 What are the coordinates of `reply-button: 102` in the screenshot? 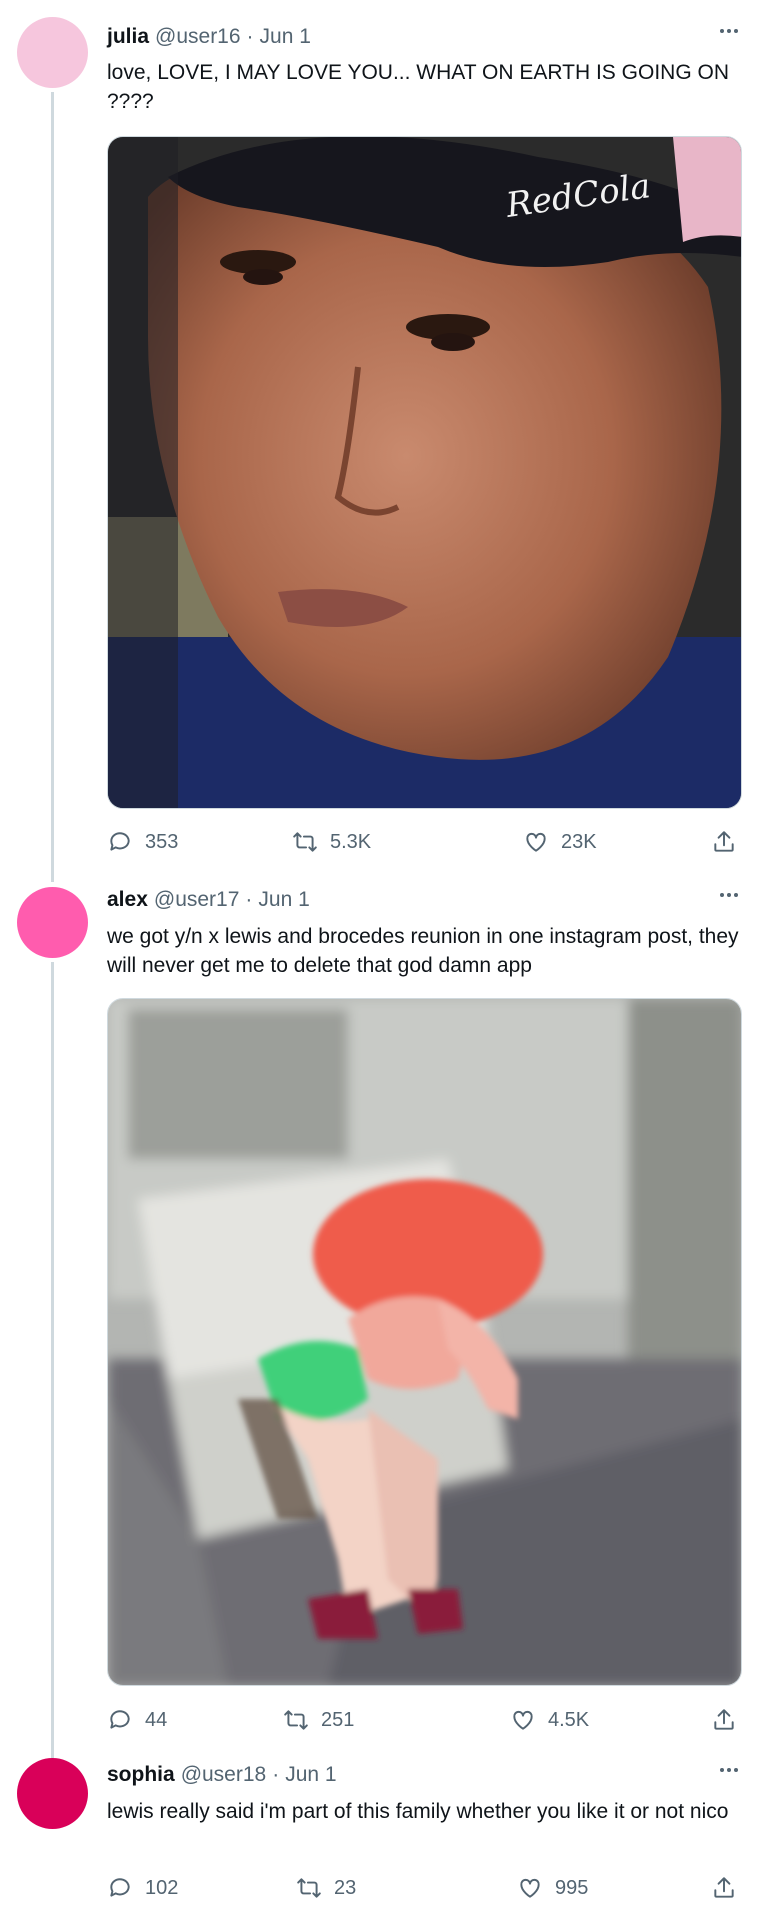 It's located at (142, 1888).